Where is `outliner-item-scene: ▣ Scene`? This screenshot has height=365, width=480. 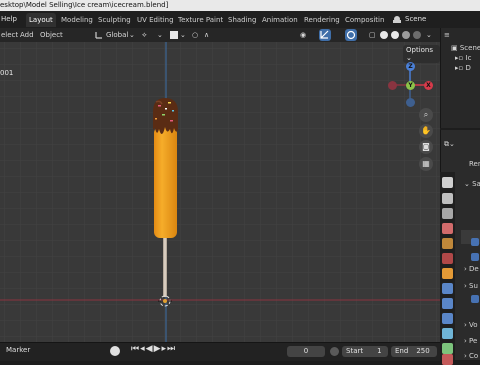 outliner-item-scene: ▣ Scene is located at coordinates (465, 48).